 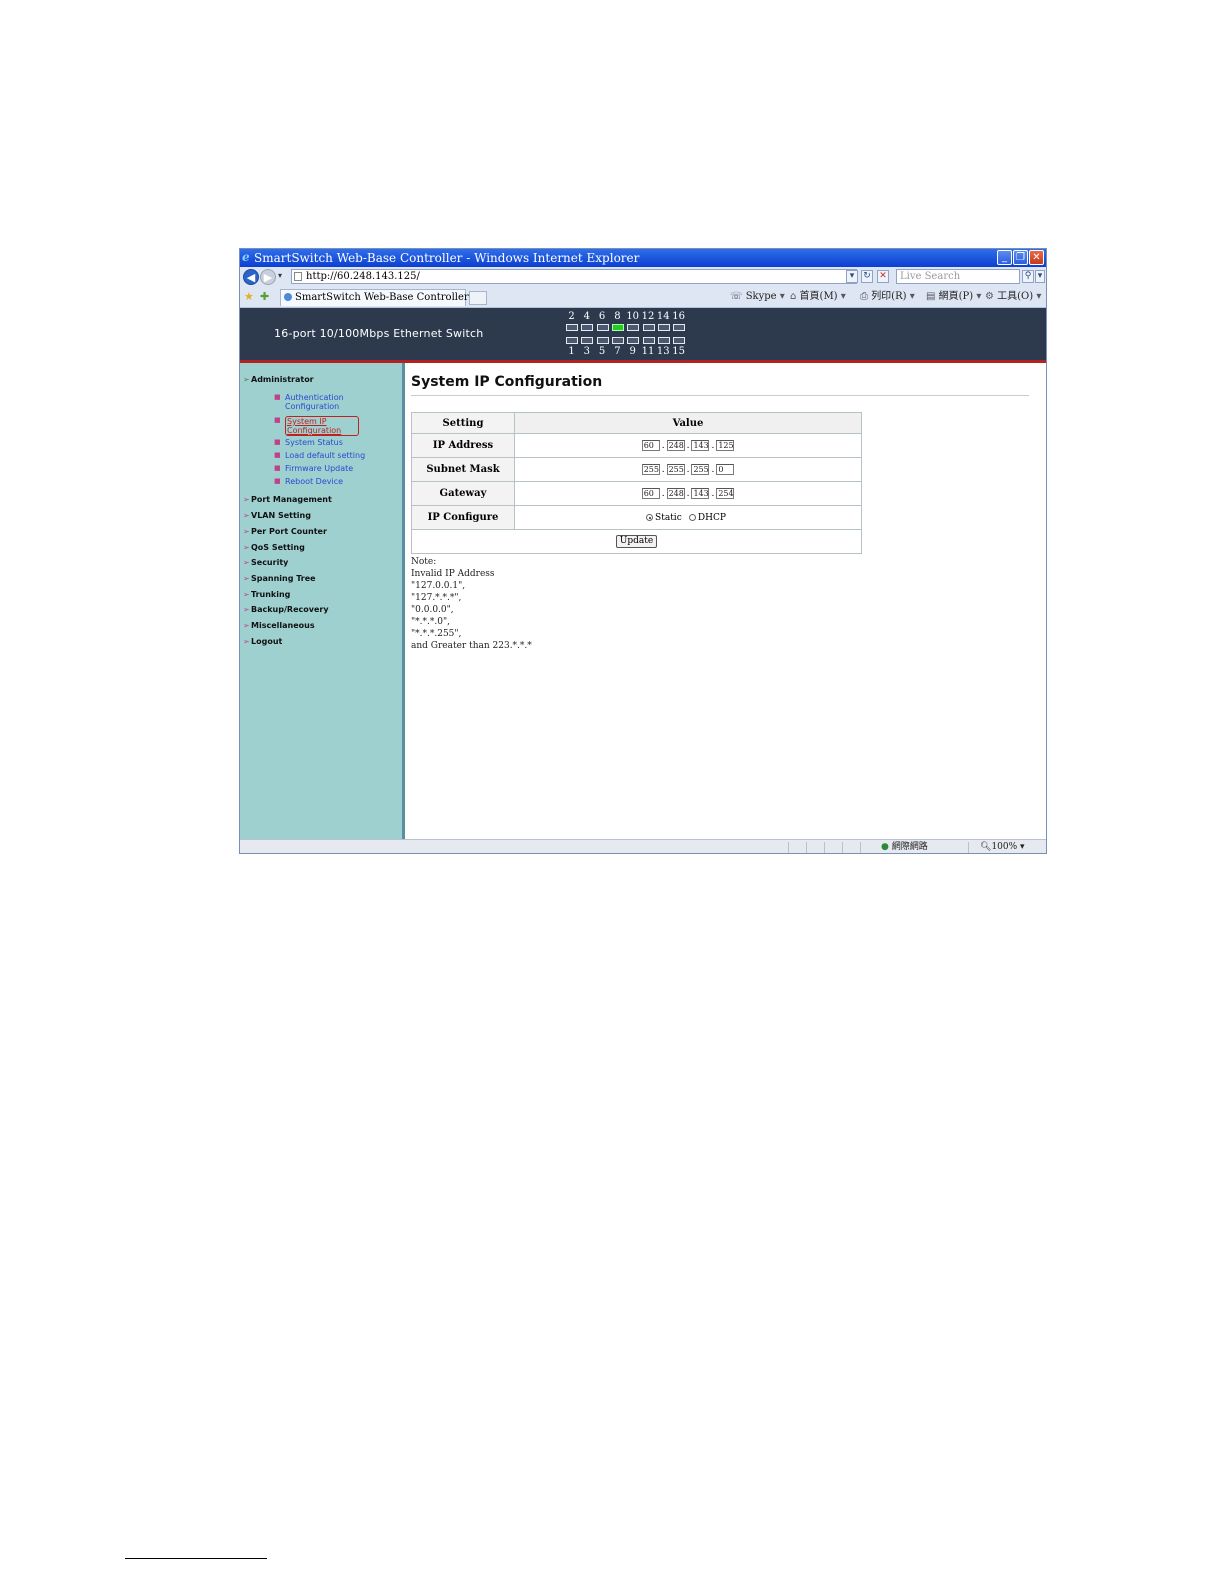 I want to click on port-9-indicator, so click(x=633, y=340).